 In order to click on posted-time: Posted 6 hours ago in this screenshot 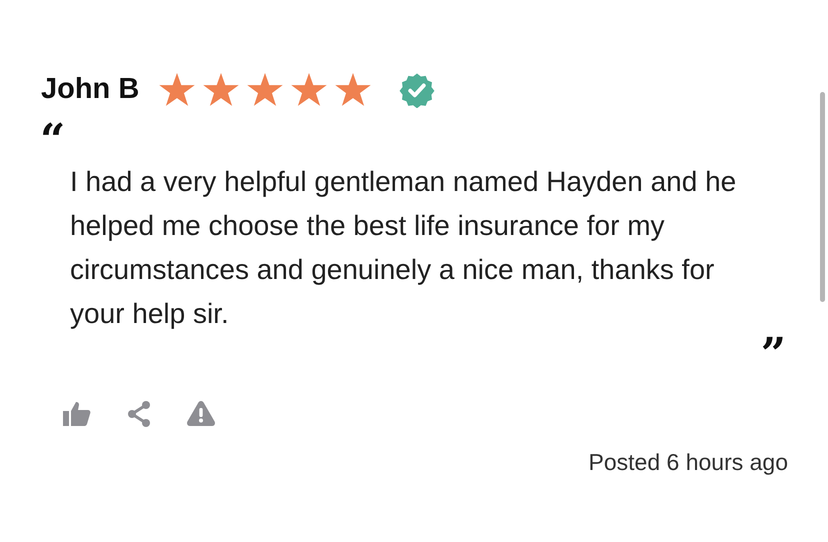, I will do `click(688, 462)`.